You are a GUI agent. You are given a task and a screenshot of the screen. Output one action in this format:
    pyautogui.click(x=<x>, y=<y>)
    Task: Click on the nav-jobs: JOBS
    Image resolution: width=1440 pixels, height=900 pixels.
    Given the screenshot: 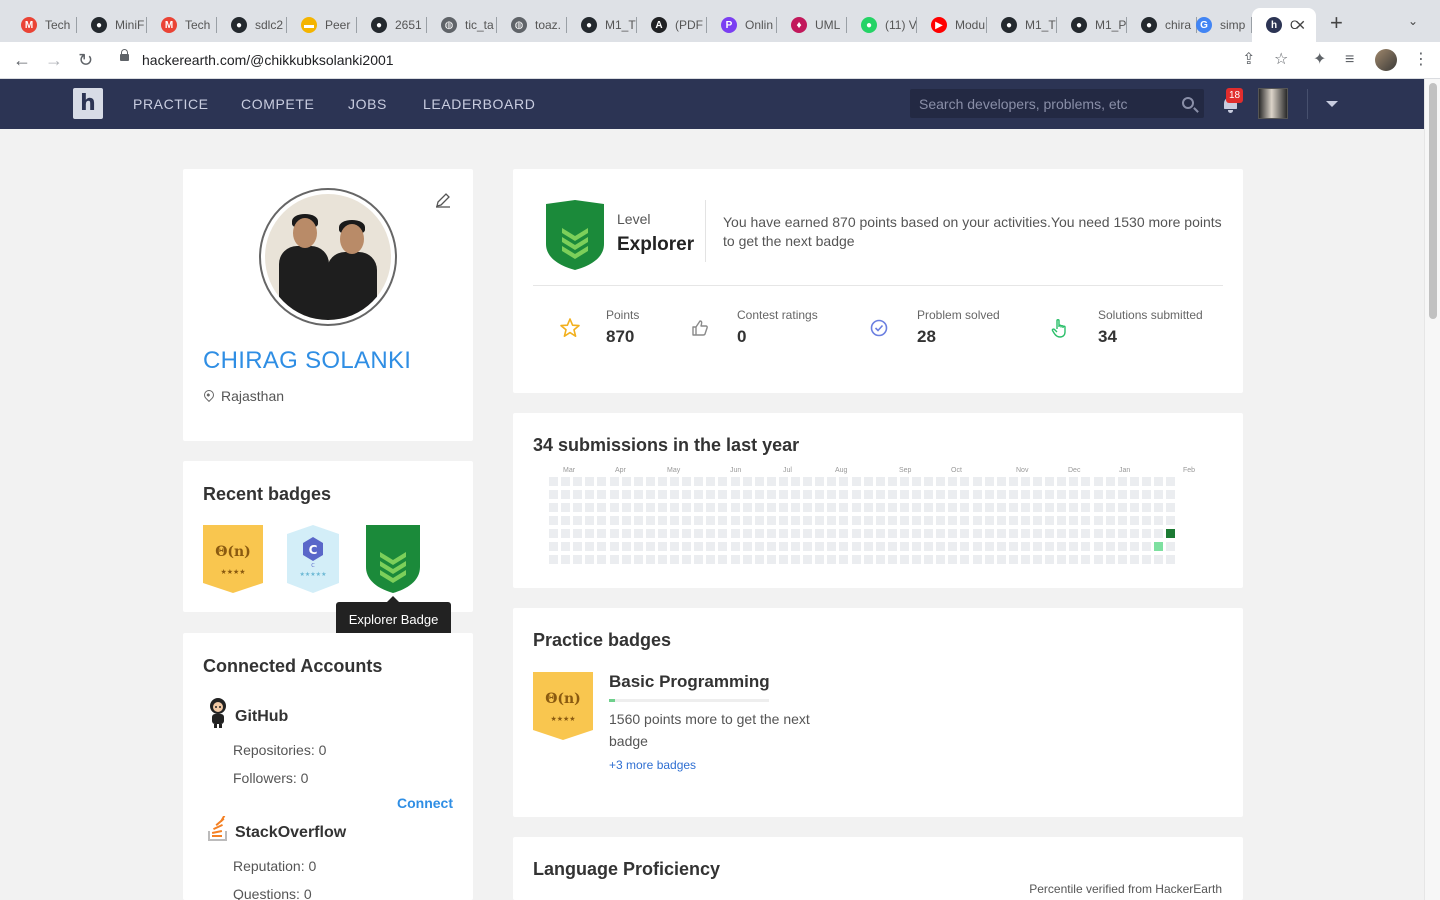 What is the action you would take?
    pyautogui.click(x=367, y=104)
    